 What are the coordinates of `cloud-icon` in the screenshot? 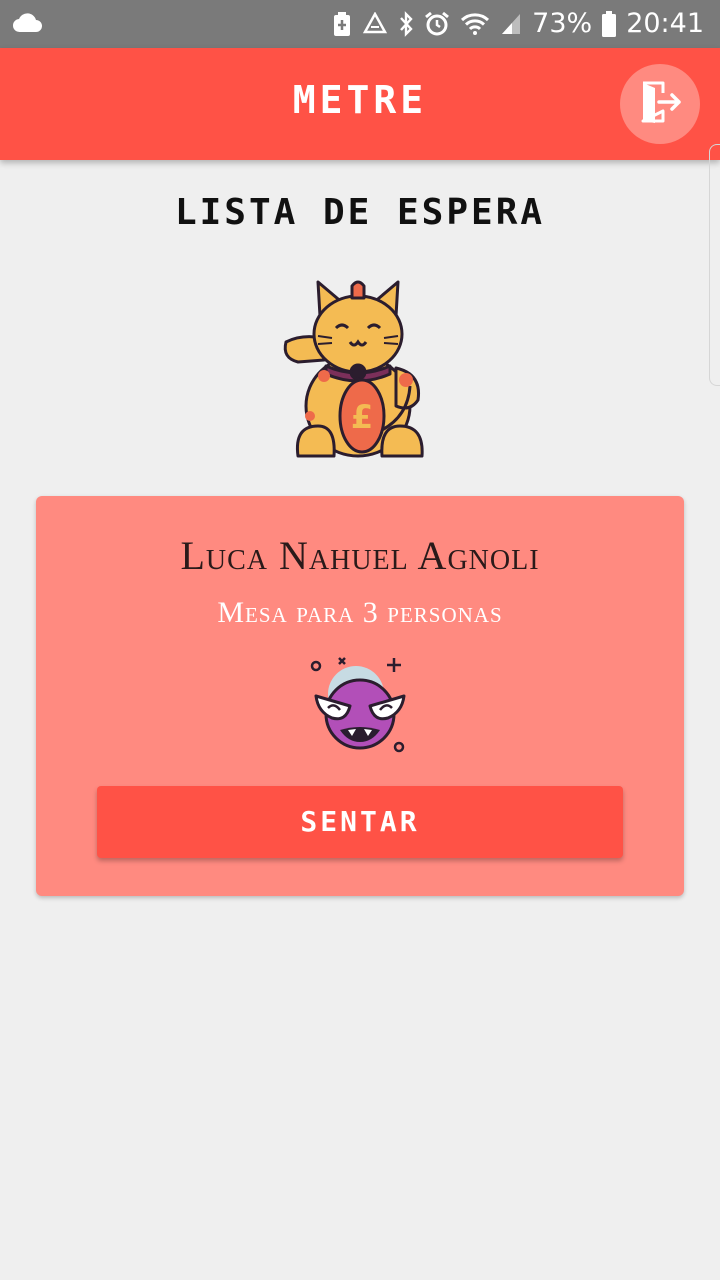 It's located at (27, 25).